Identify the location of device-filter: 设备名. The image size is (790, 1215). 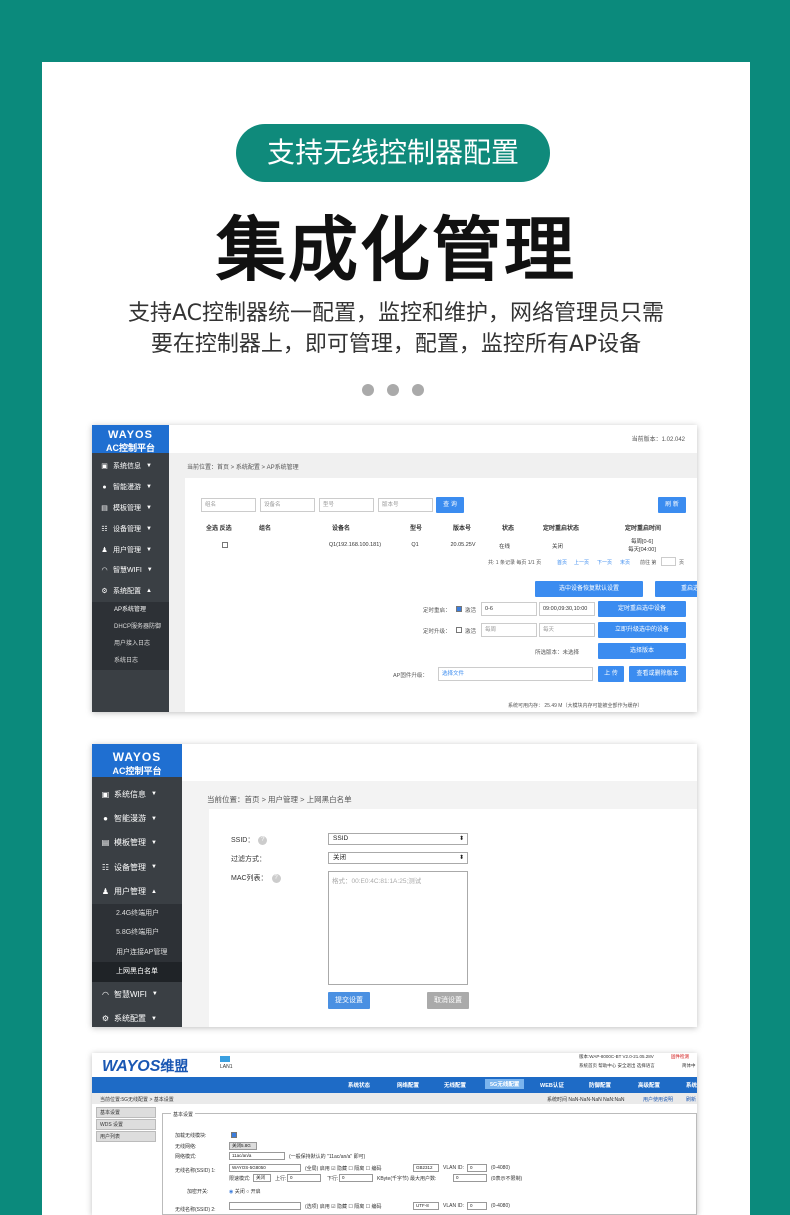
(287, 505).